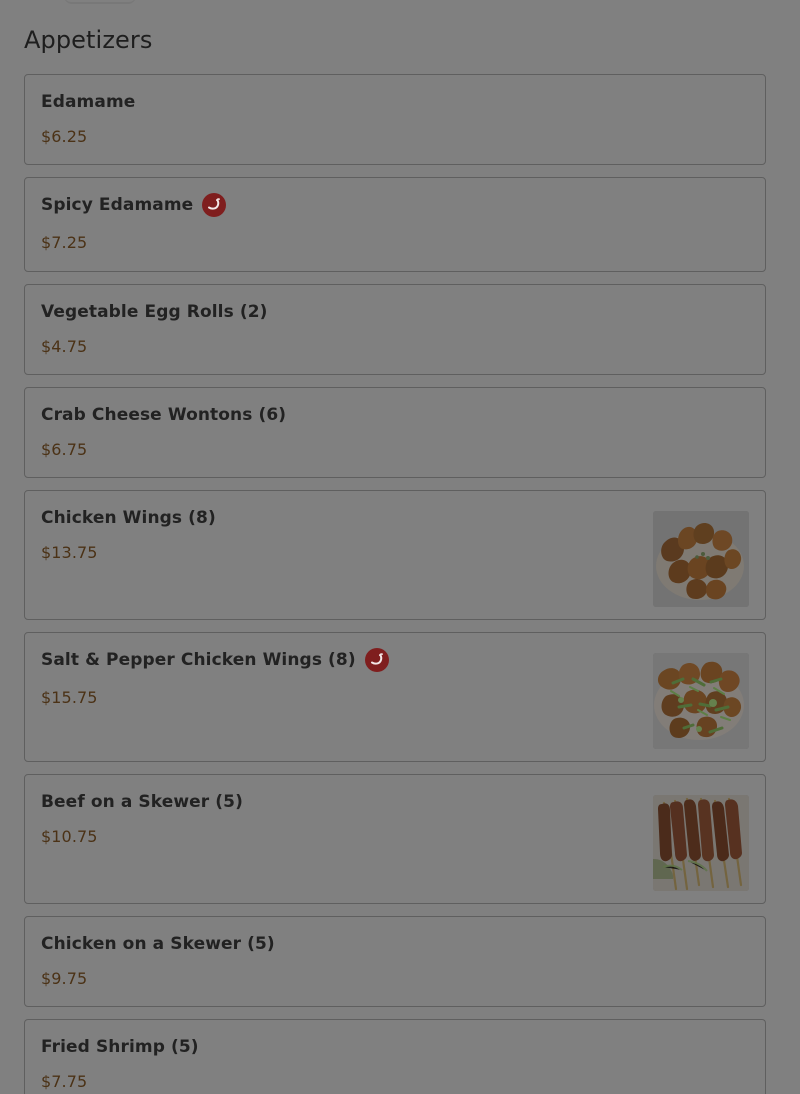 The image size is (800, 1094). I want to click on menu-item-price: $15.75, so click(69, 697).